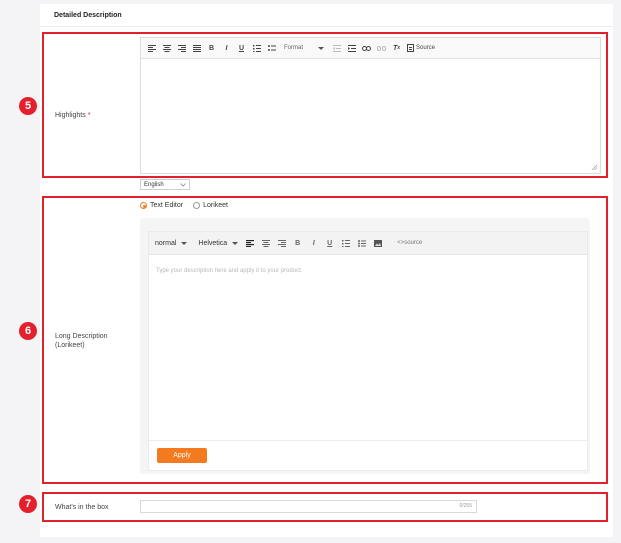 Image resolution: width=621 pixels, height=543 pixels. Describe the element at coordinates (377, 243) in the screenshot. I see `image-icon` at that location.